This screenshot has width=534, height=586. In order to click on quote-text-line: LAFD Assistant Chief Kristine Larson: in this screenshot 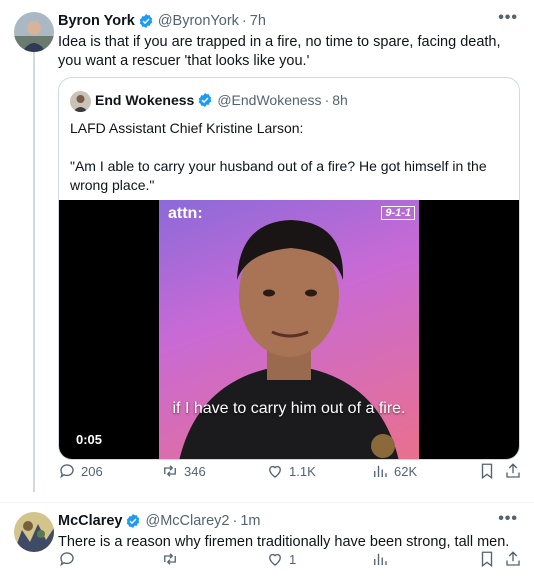, I will do `click(187, 128)`.